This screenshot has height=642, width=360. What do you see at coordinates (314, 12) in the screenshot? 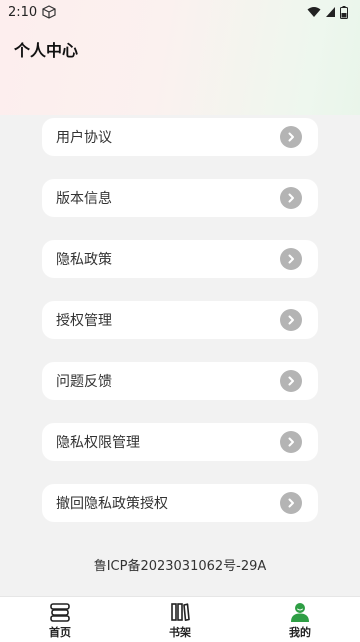
I see `wifi-icon` at bounding box center [314, 12].